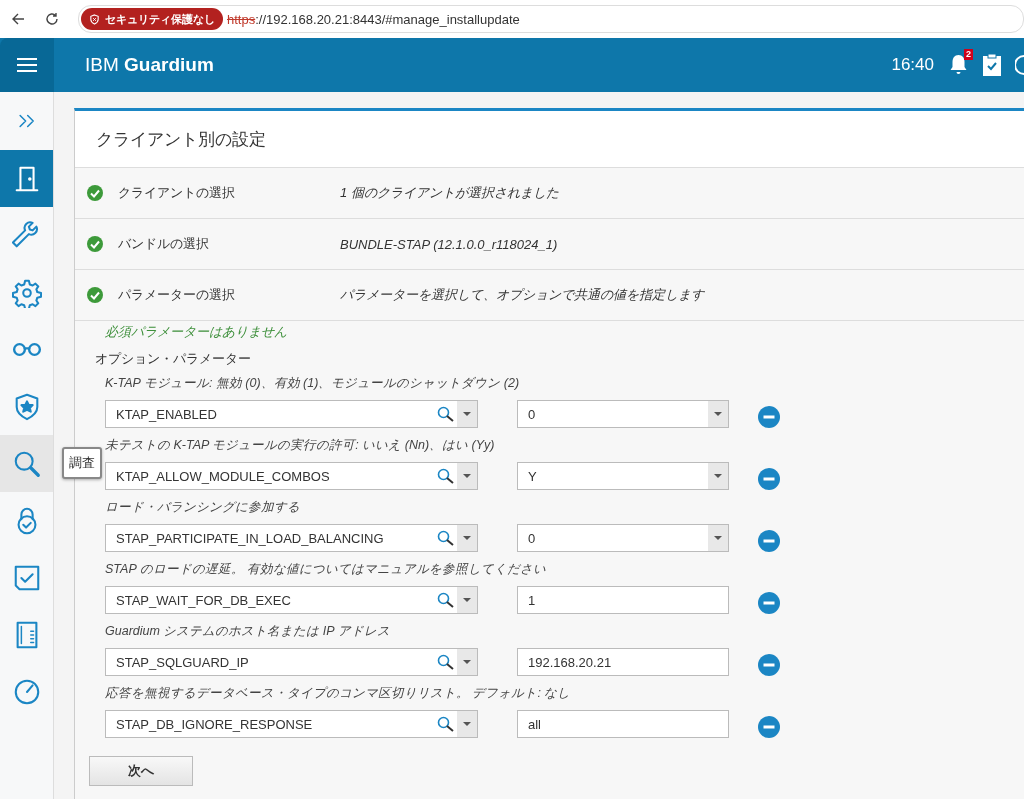 The width and height of the screenshot is (1024, 799). What do you see at coordinates (522, 295) in the screenshot?
I see `step-value: パラメーターを選択して、オプションで共通の値を指定します` at bounding box center [522, 295].